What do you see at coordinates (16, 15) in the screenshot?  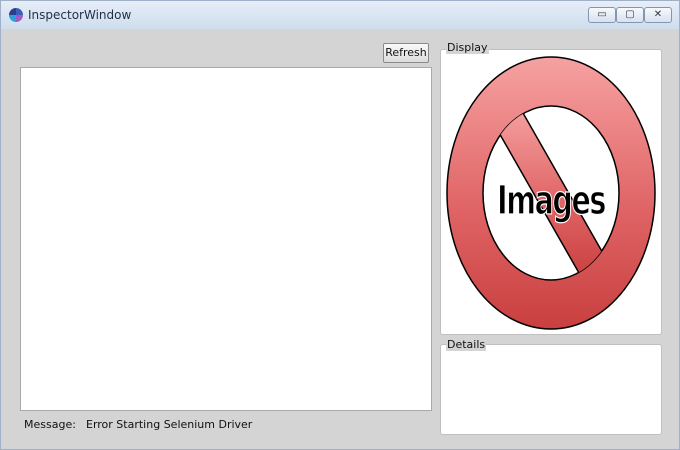 I see `app-icon` at bounding box center [16, 15].